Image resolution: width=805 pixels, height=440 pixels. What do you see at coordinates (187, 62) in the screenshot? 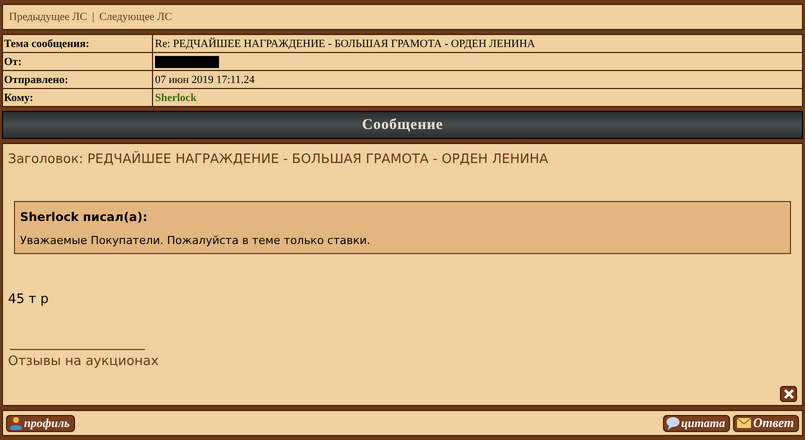
I see `redacted-block` at bounding box center [187, 62].